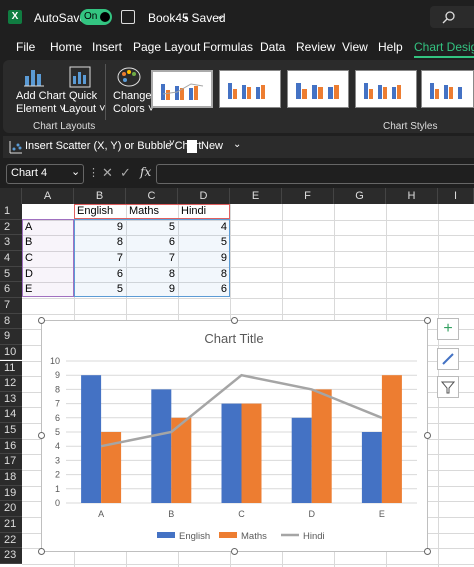 The image size is (474, 567). I want to click on category-cell: D, so click(29, 274).